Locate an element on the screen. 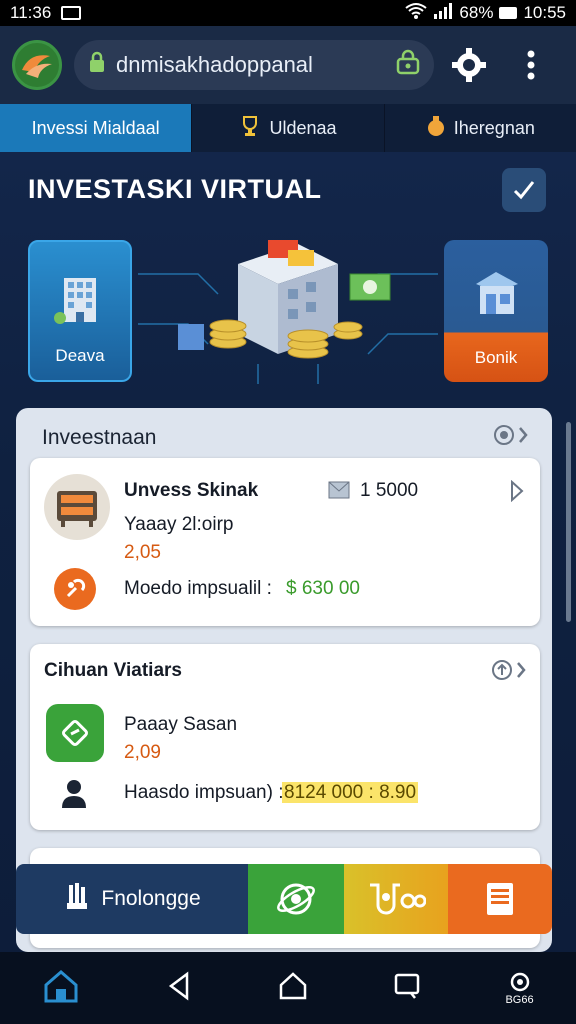  card2-impact-highlight: 8124 000 : 8.90 is located at coordinates (350, 792).